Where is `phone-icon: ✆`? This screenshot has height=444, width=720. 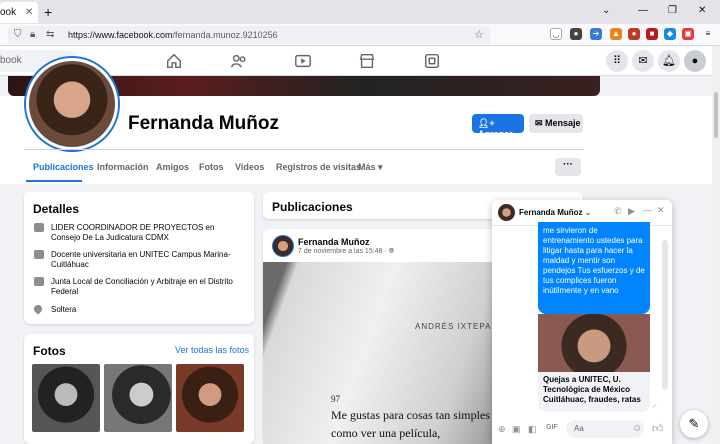 phone-icon: ✆ is located at coordinates (618, 211).